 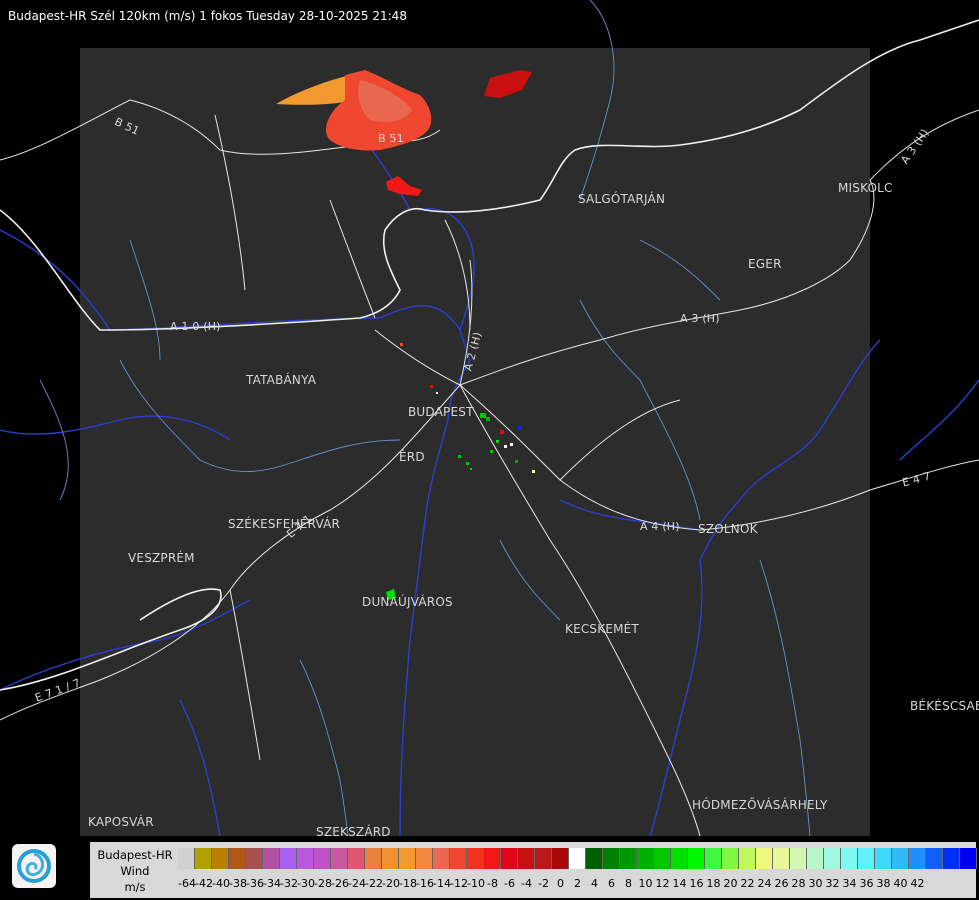 I want to click on legend-tick-label: 12, so click(x=662, y=883).